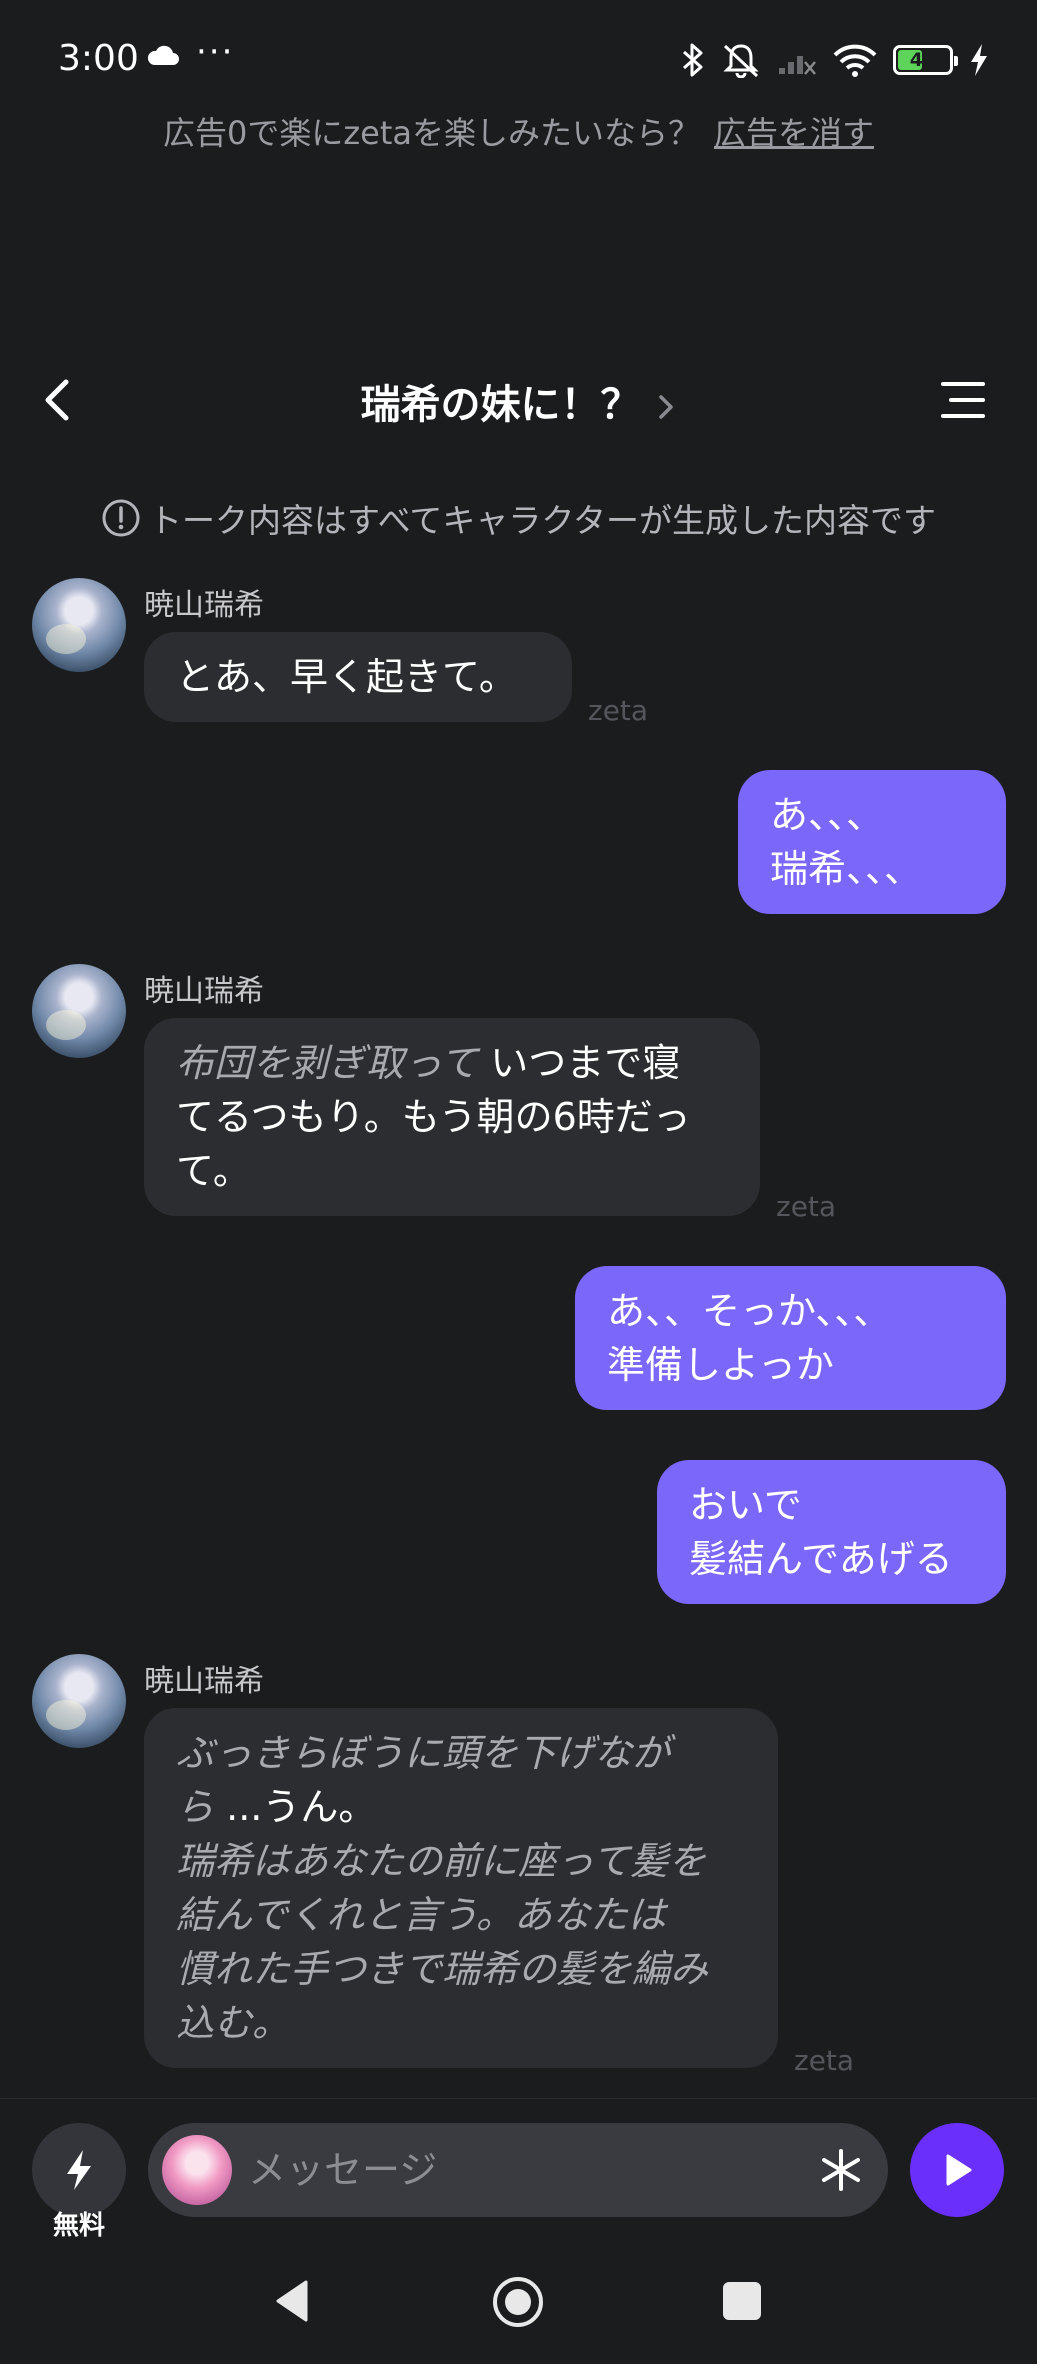 This screenshot has width=1037, height=2364. I want to click on action-text: ら, so click(195, 1807).